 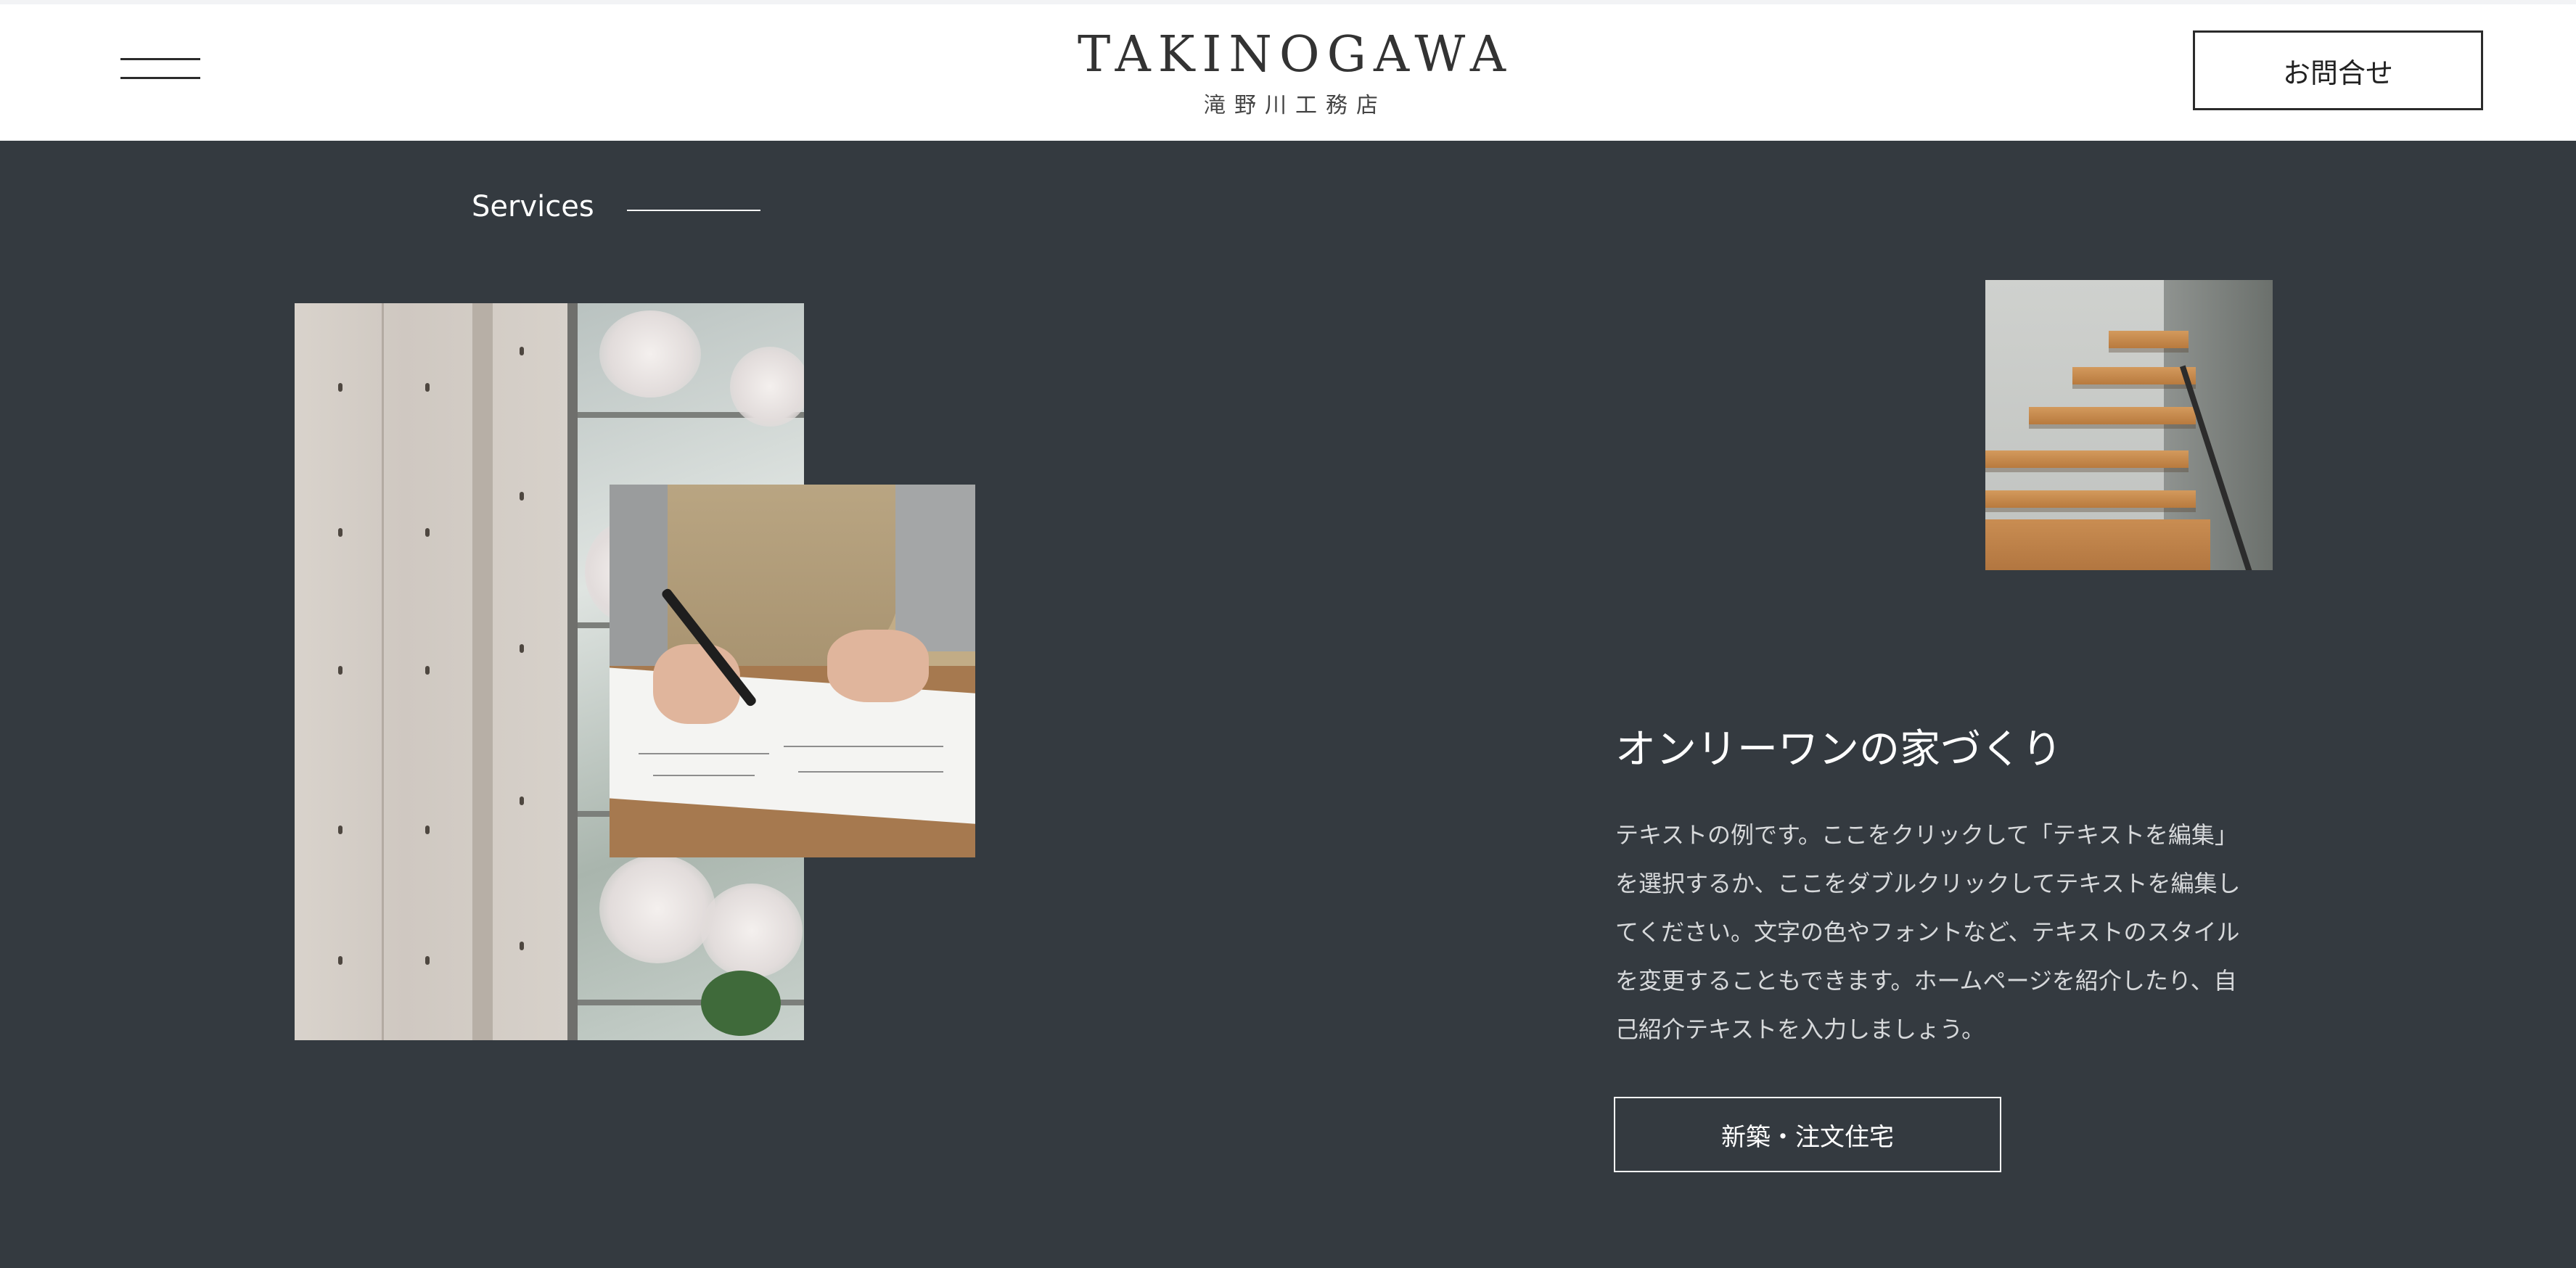 I want to click on body-line: テキストの例です。ここをクリックして「テキストを編集」, so click(x=1926, y=835).